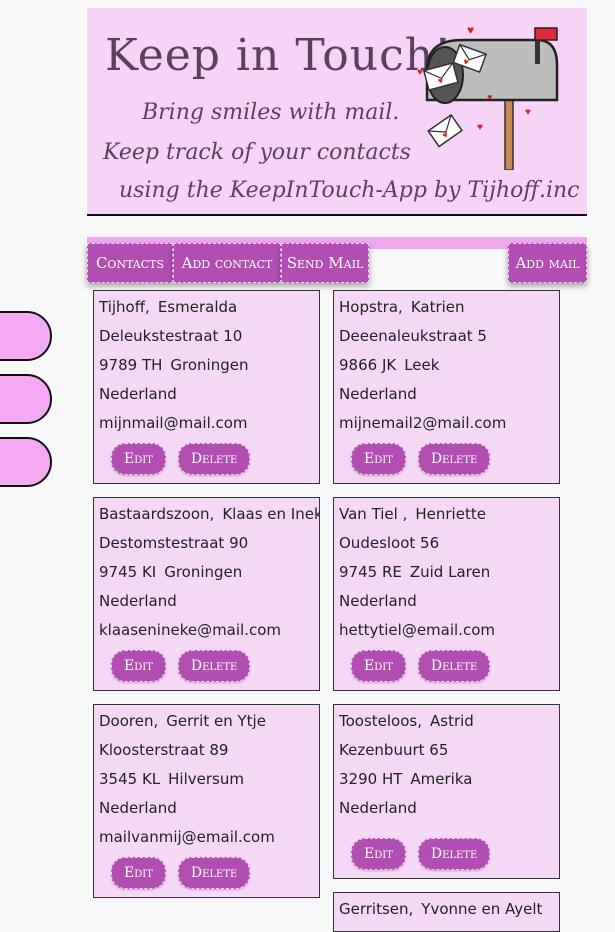  I want to click on contact-email: klaasenineke@mail.com, so click(190, 630).